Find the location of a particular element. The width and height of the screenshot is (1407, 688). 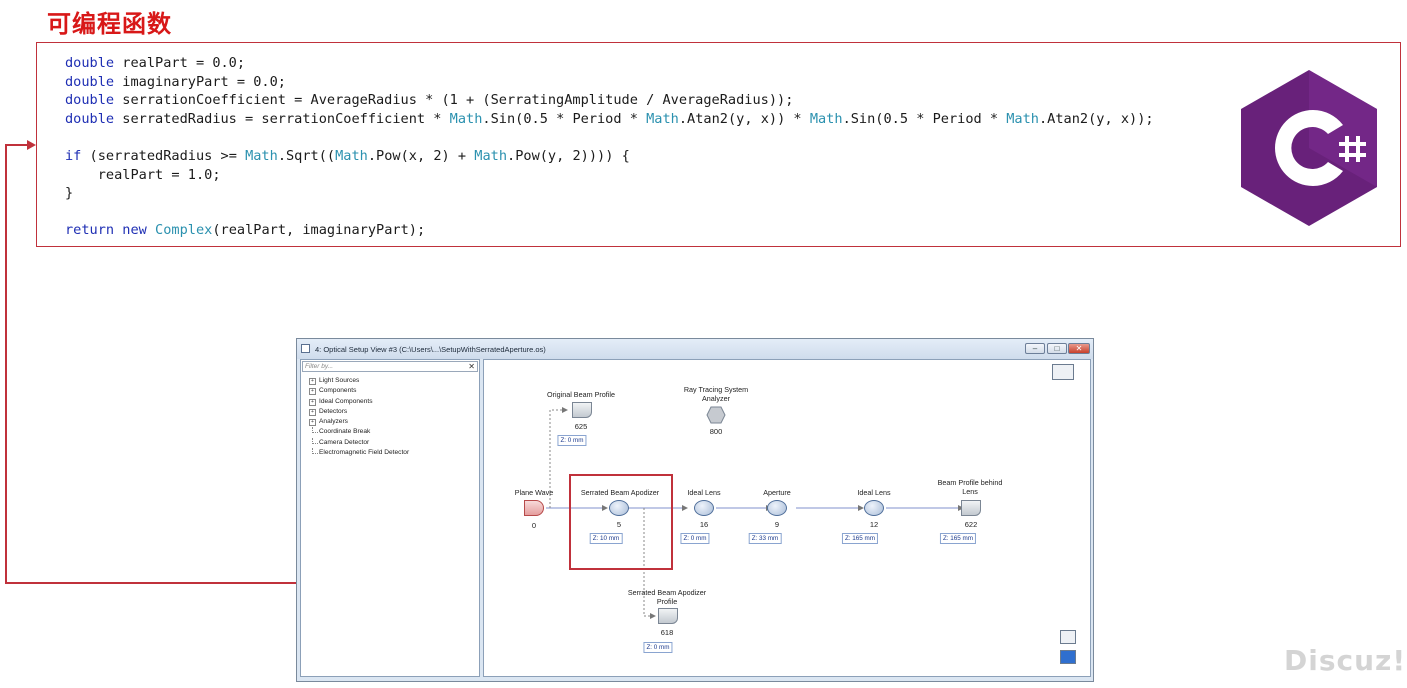

node-label: Plane Wave is located at coordinates (534, 492).